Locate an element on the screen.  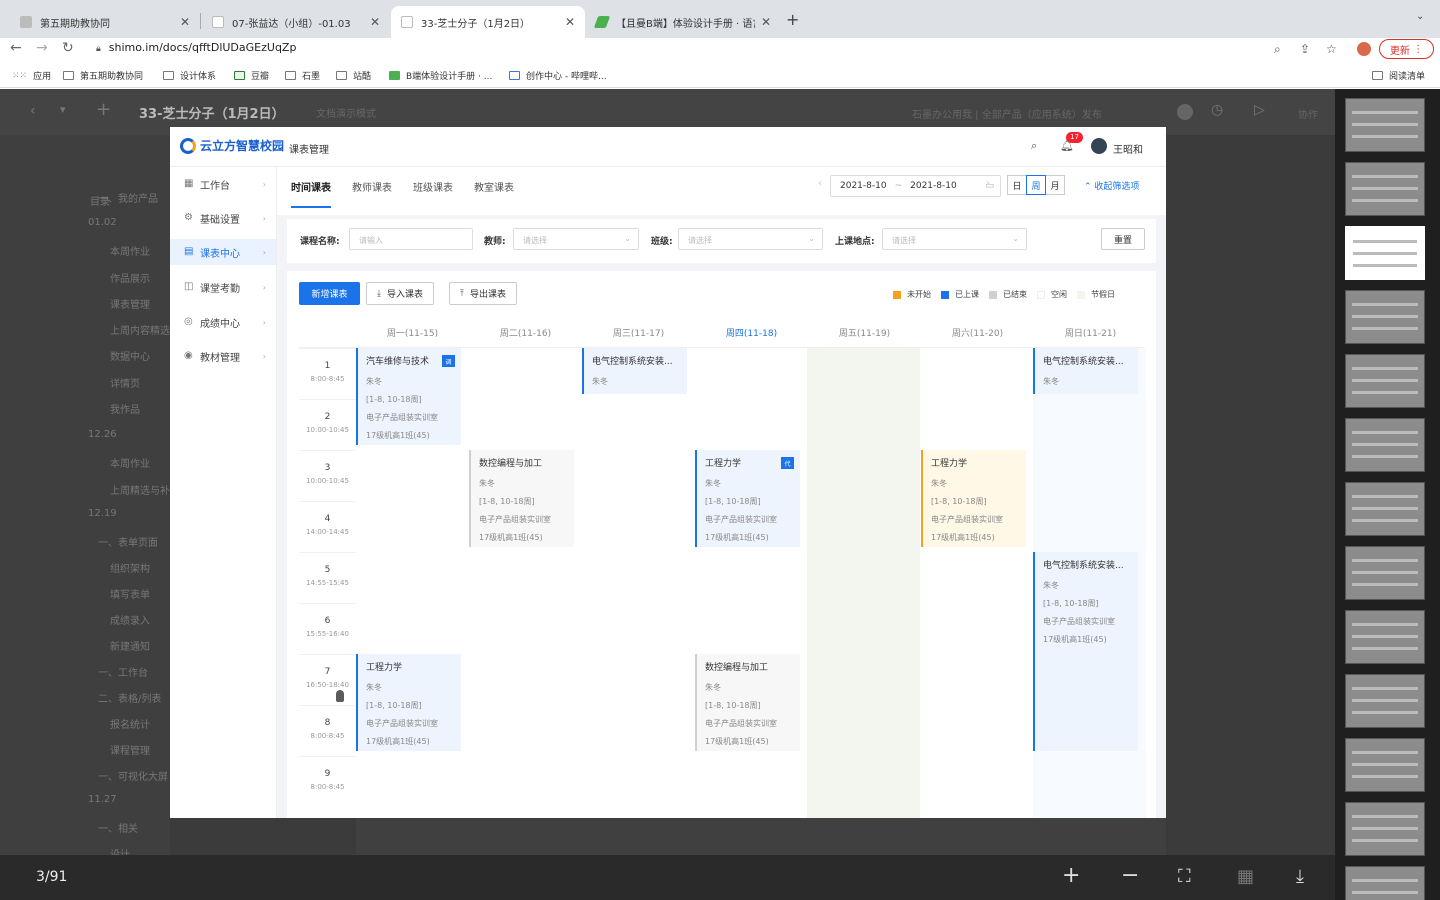
bookmark-item: 设计体系 is located at coordinates (189, 75).